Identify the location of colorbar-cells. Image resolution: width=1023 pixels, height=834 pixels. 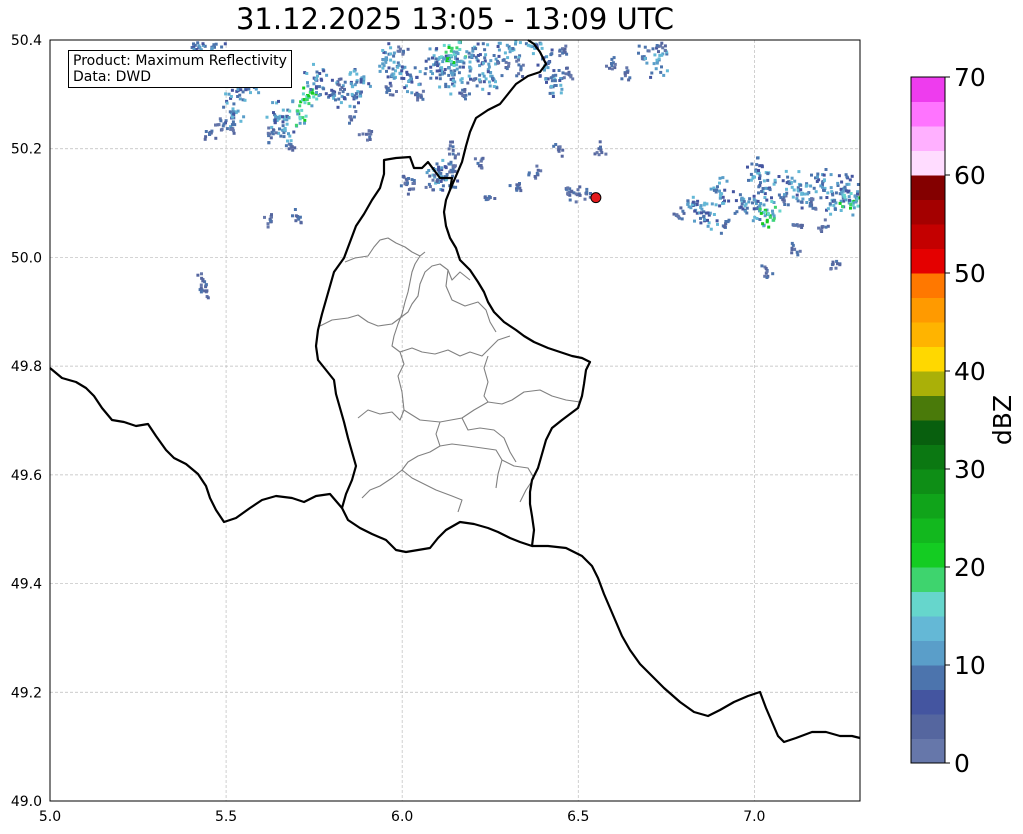
(928, 420).